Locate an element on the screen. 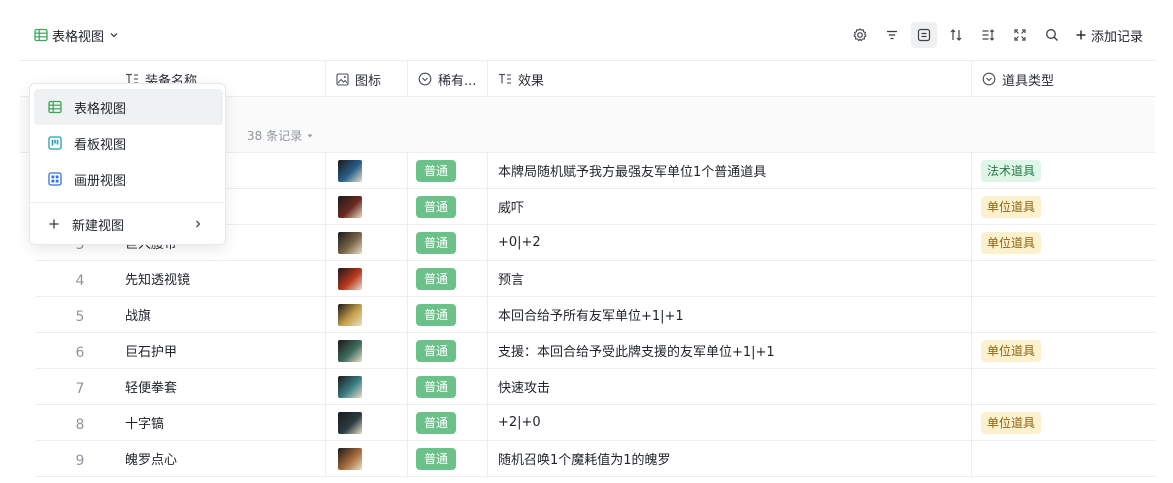 The height and width of the screenshot is (483, 1173). table-row: 7 轻便拳套 普通 快速攻击 is located at coordinates (595, 387).